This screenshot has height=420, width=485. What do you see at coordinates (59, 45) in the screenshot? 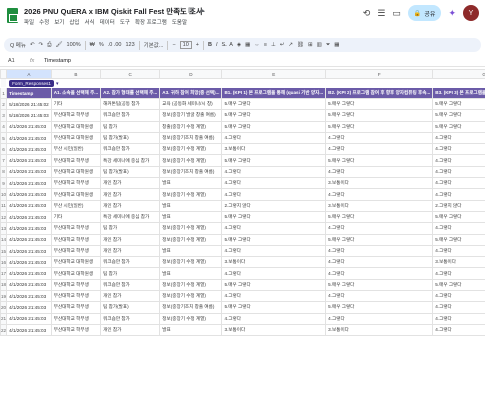
I see `paint-format-icon: 🖌` at bounding box center [59, 45].